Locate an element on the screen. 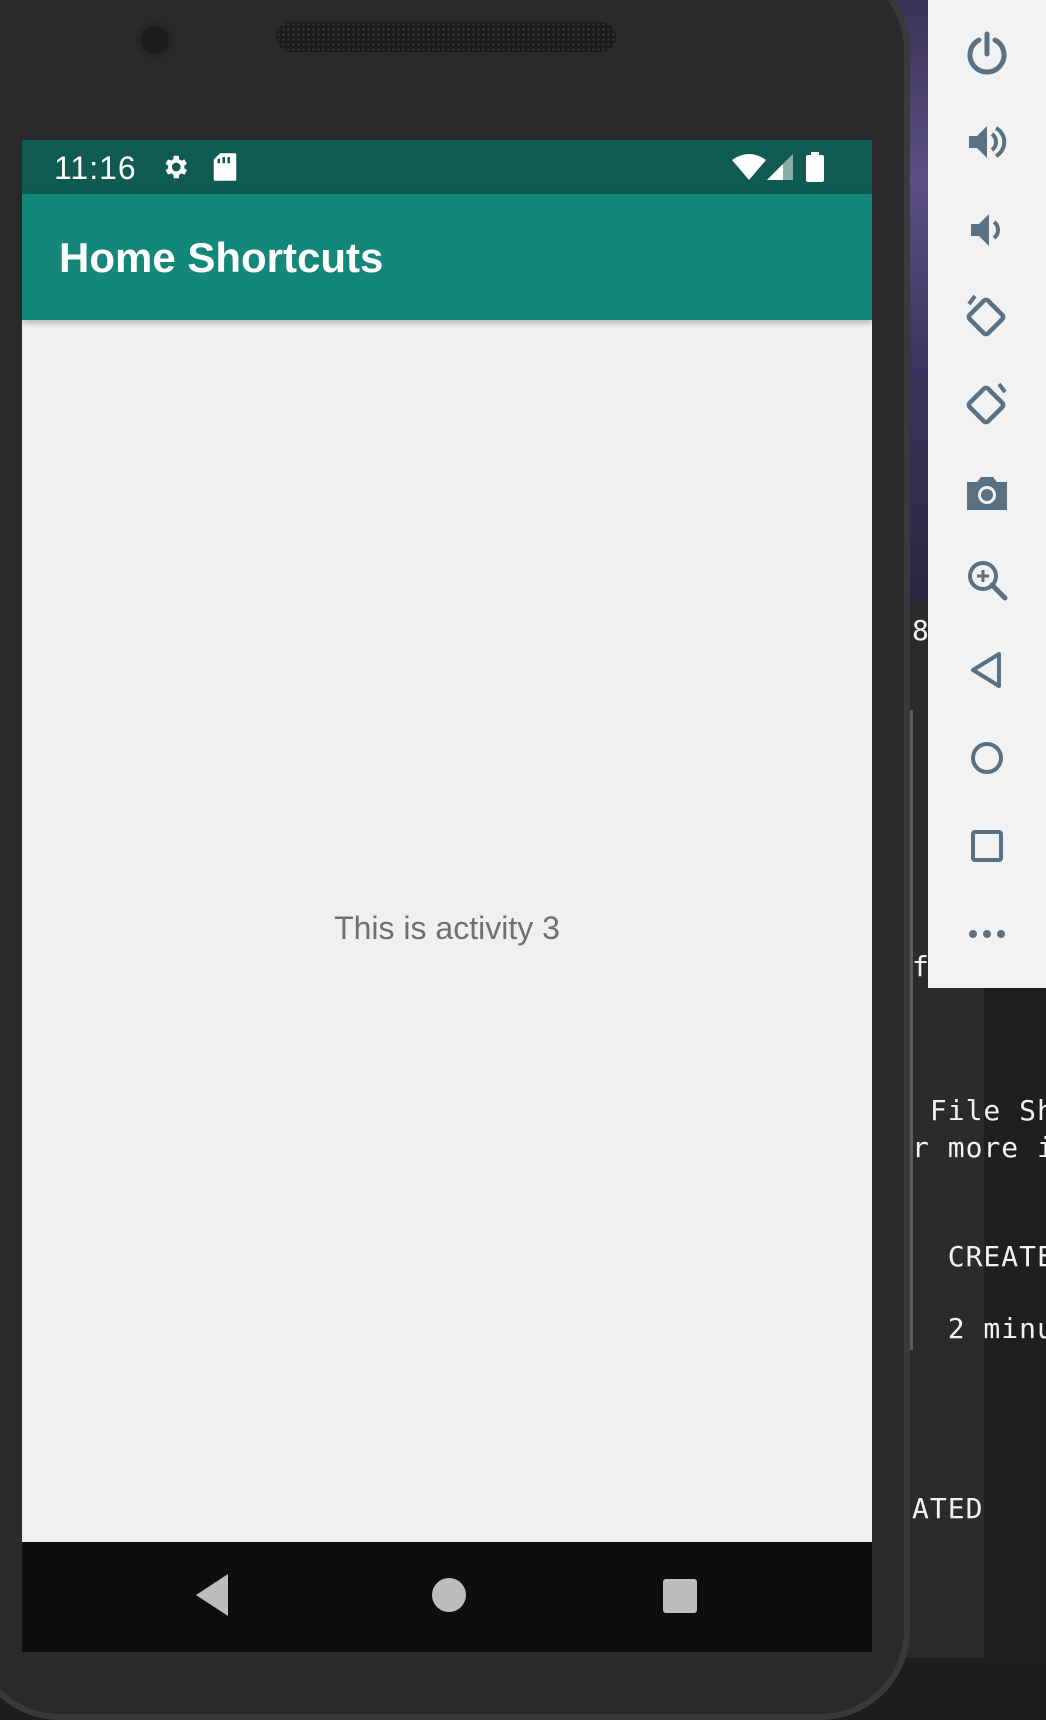  terminal-line: ATED is located at coordinates (948, 1508).